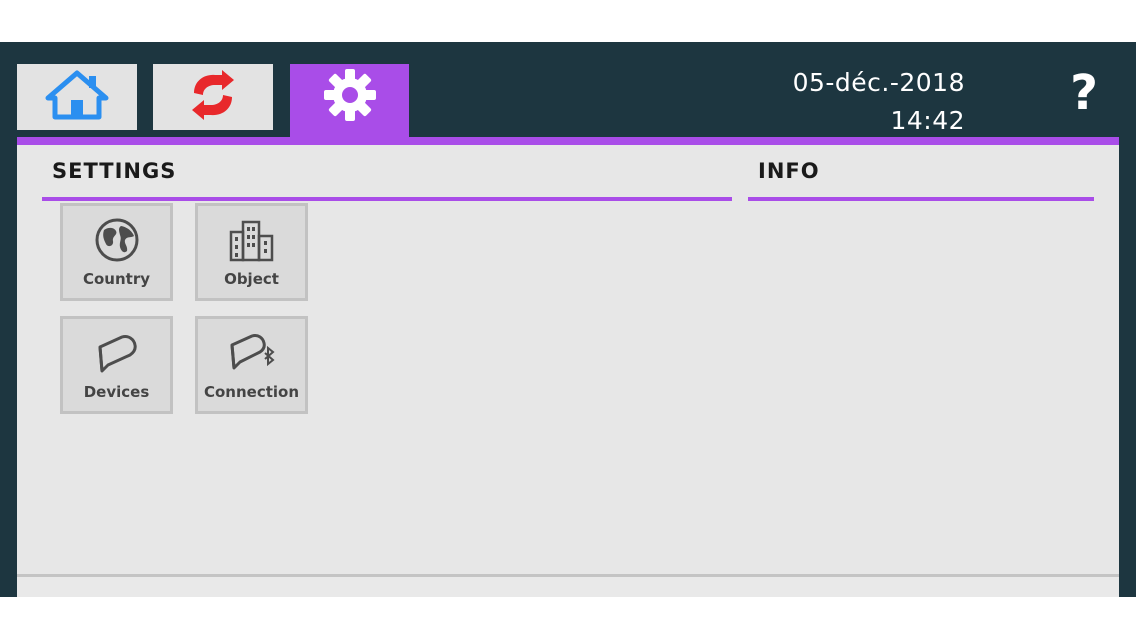  What do you see at coordinates (116, 392) in the screenshot?
I see `devices-label: Devices` at bounding box center [116, 392].